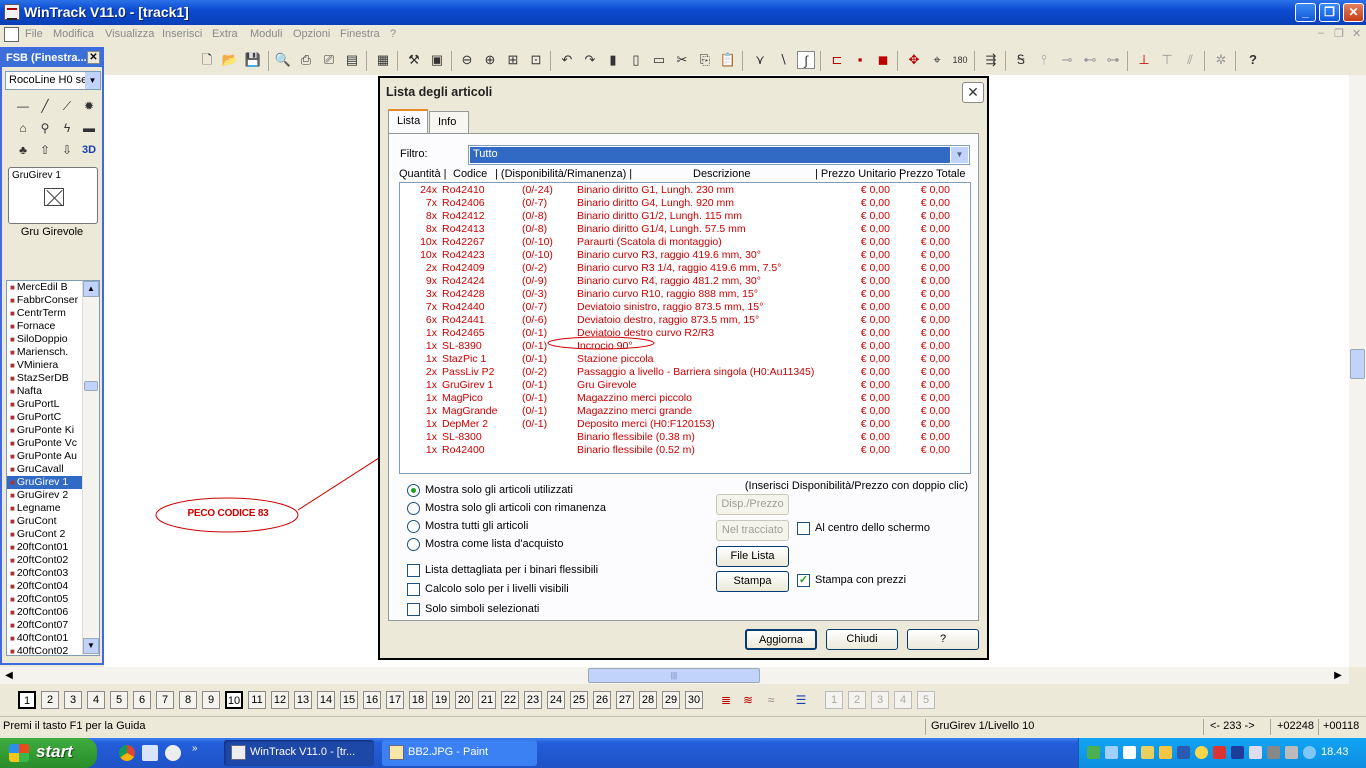 This screenshot has height=768, width=1366. I want to click on new-file-icon: 🗋, so click(207, 60).